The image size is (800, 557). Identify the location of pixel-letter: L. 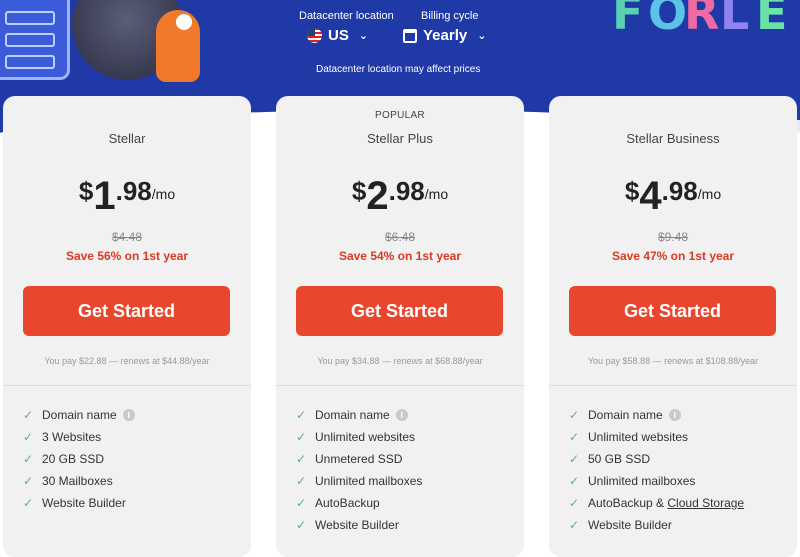
(735, 20).